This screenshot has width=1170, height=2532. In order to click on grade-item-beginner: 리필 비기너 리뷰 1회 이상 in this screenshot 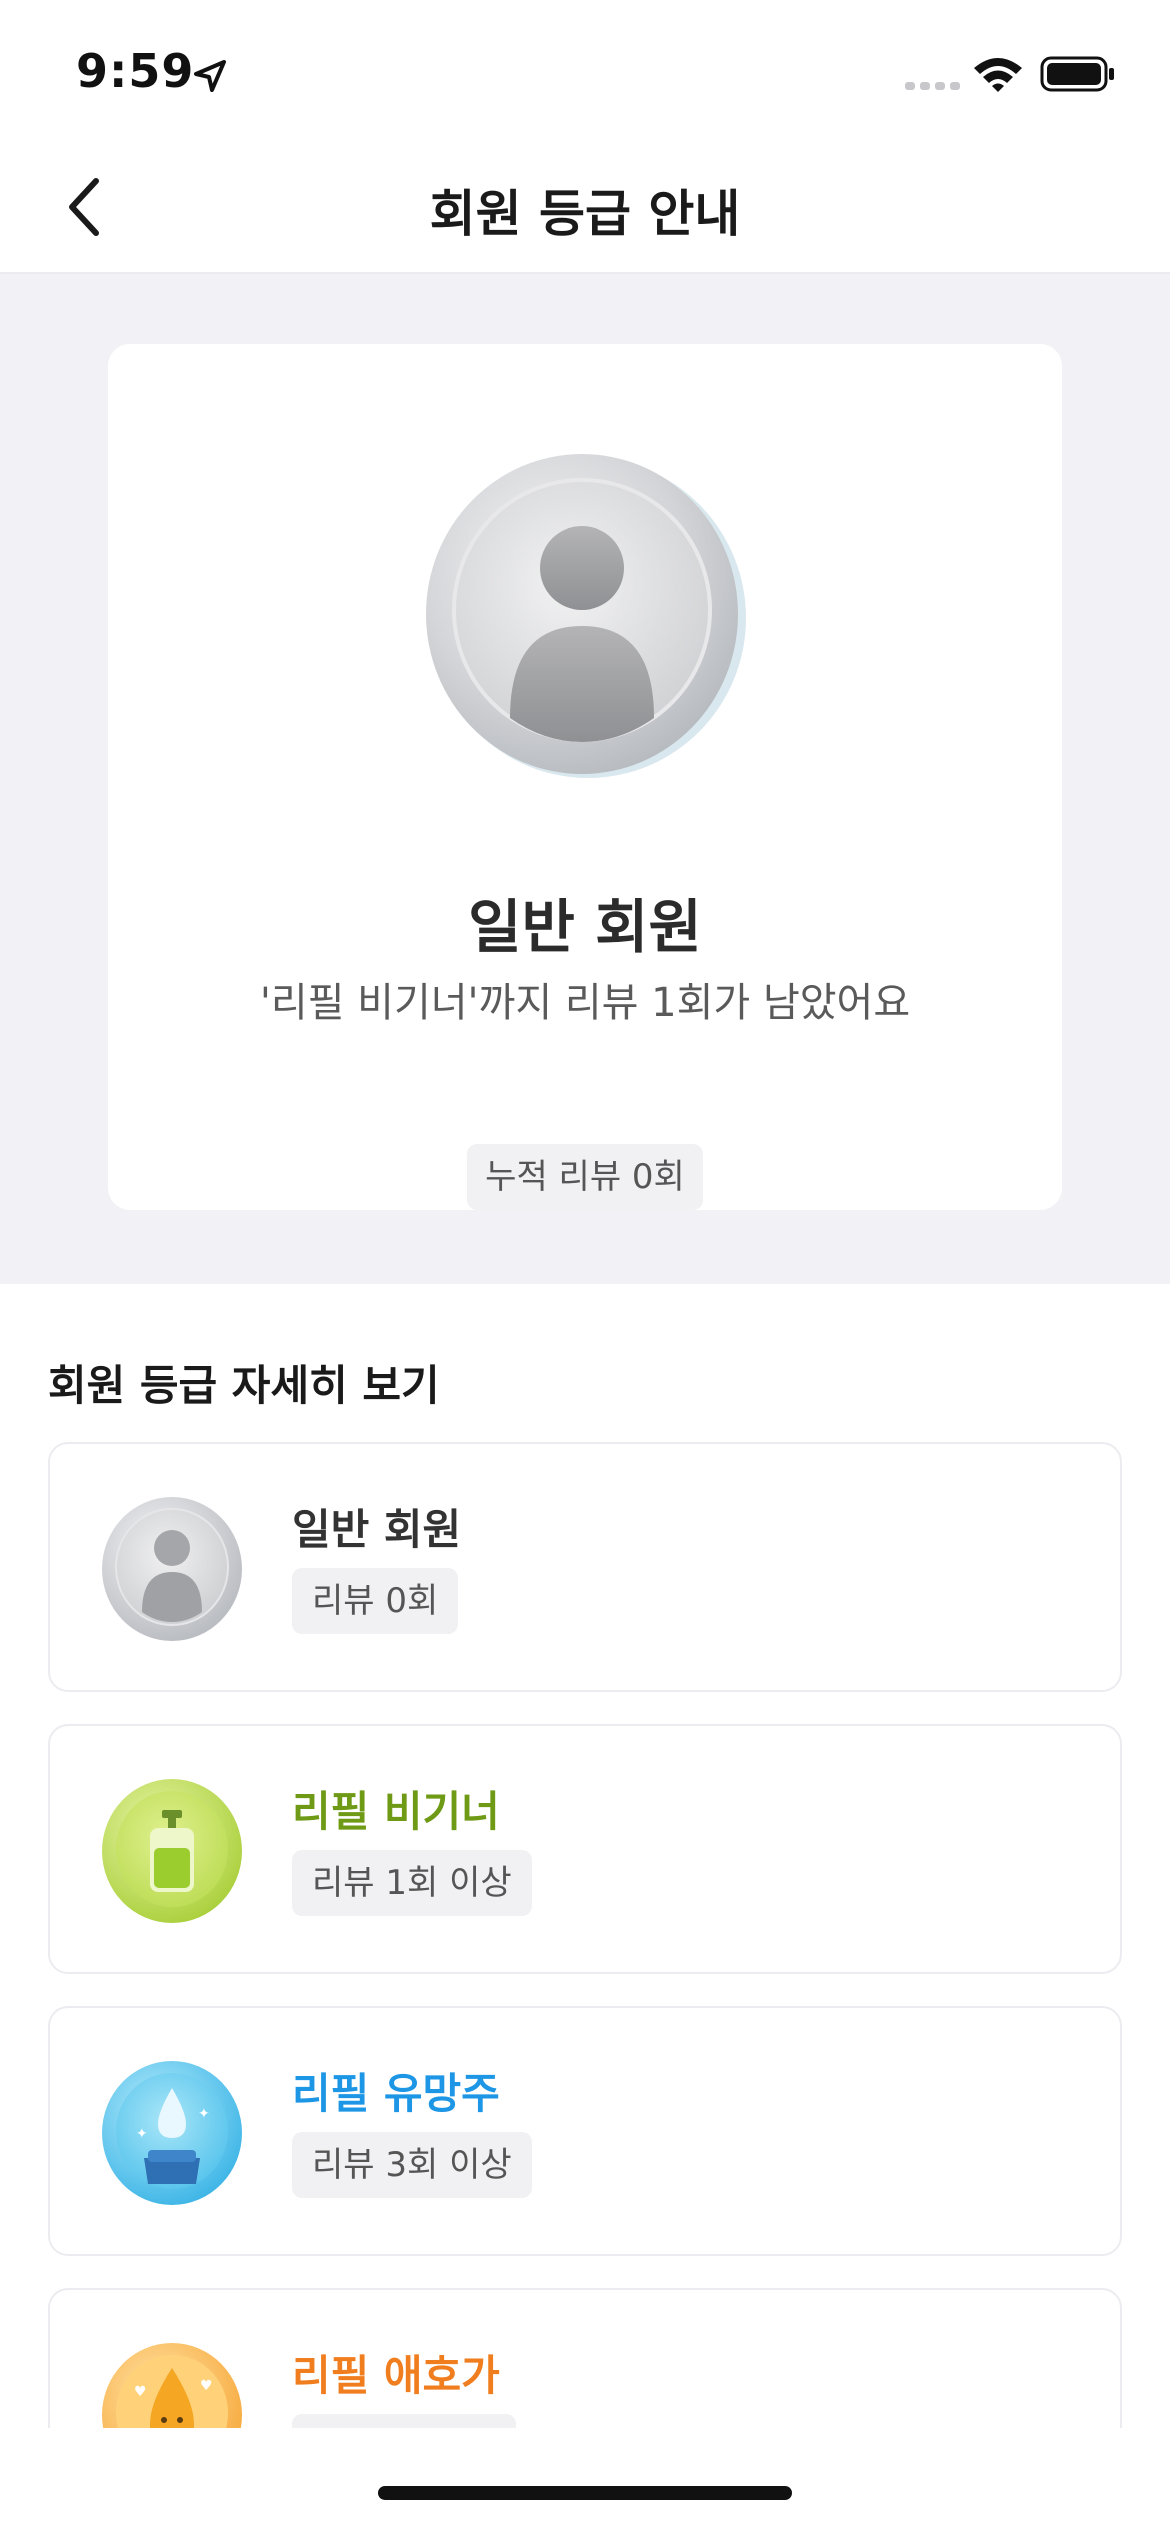, I will do `click(585, 1849)`.